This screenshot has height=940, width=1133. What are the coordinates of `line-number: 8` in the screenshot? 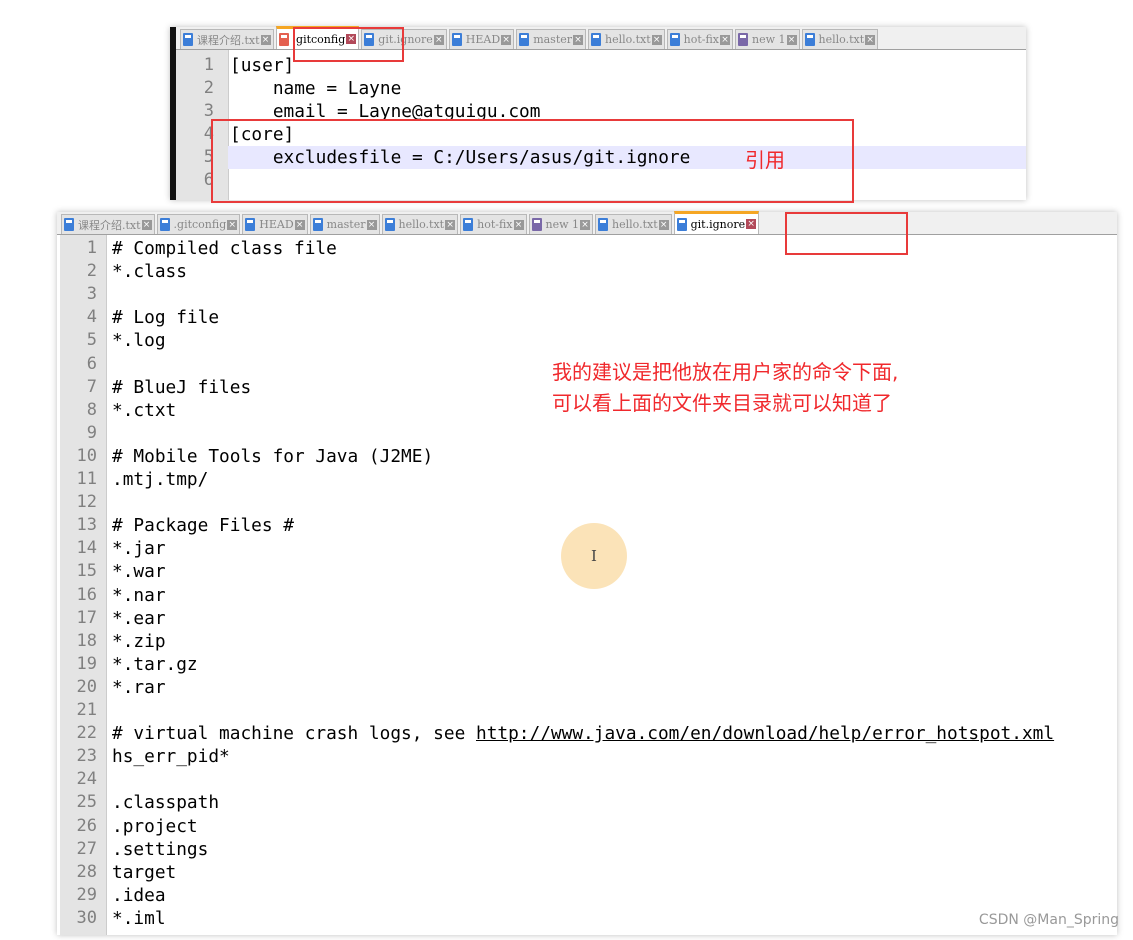 It's located at (91, 409).